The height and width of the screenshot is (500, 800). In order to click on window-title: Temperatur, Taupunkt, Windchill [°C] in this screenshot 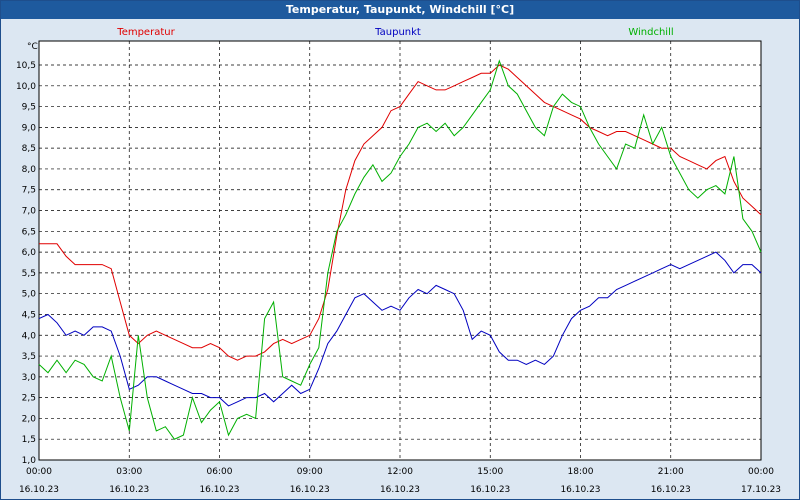, I will do `click(400, 10)`.